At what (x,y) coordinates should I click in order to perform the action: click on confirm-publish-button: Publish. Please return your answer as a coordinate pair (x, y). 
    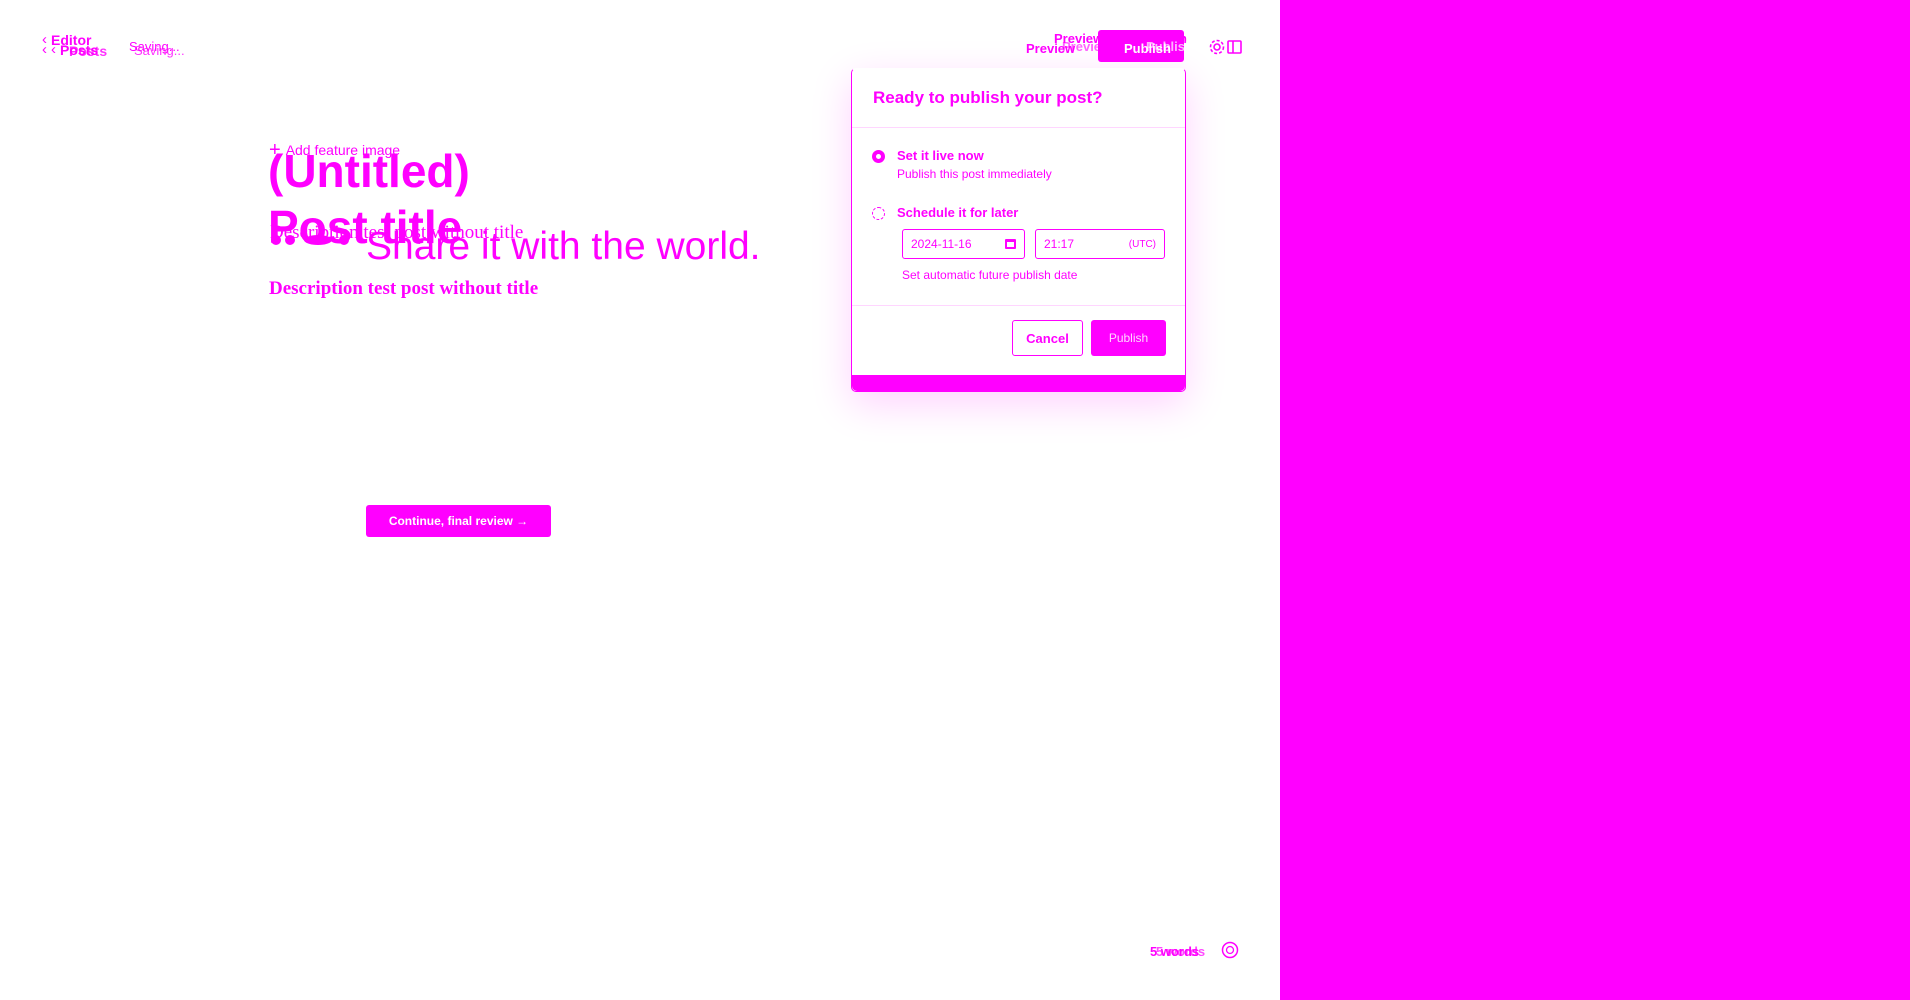
    Looking at the image, I should click on (1128, 338).